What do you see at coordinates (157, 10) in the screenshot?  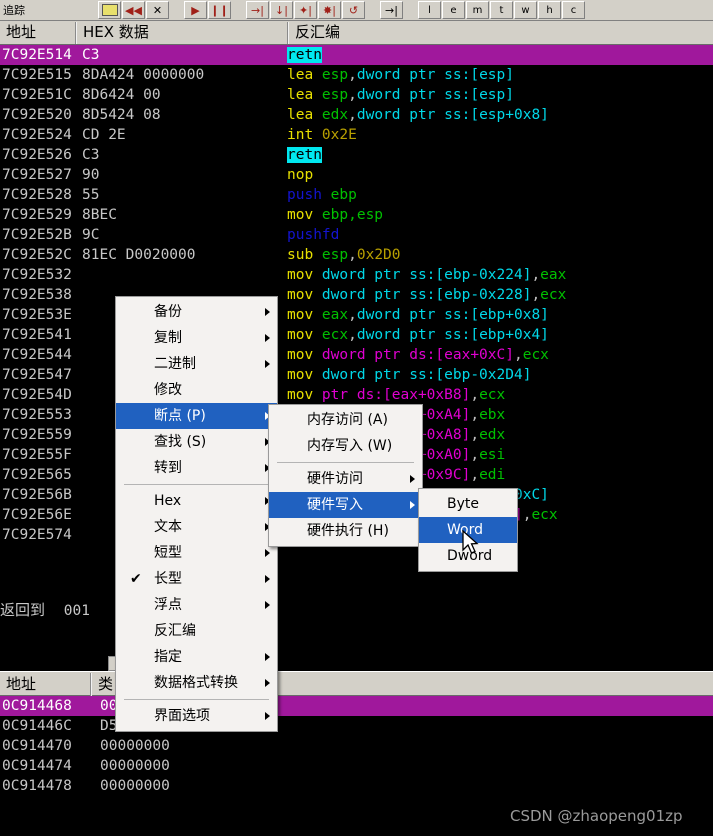 I see `close-button: ✕` at bounding box center [157, 10].